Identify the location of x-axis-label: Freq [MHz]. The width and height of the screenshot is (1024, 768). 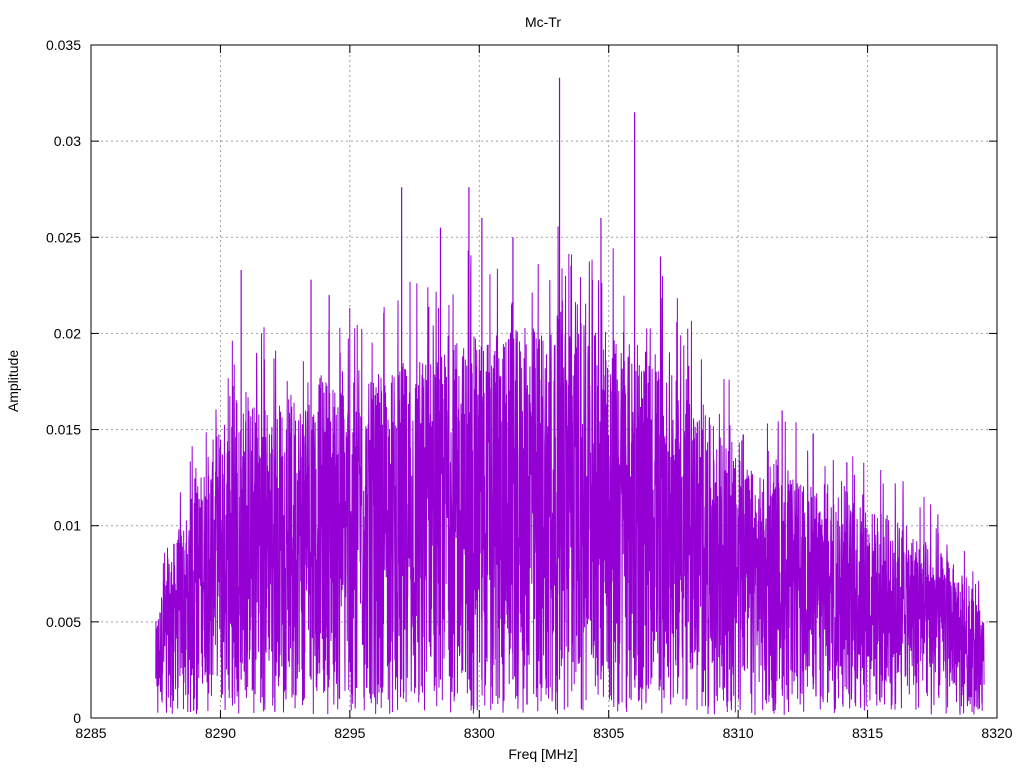
(542, 754).